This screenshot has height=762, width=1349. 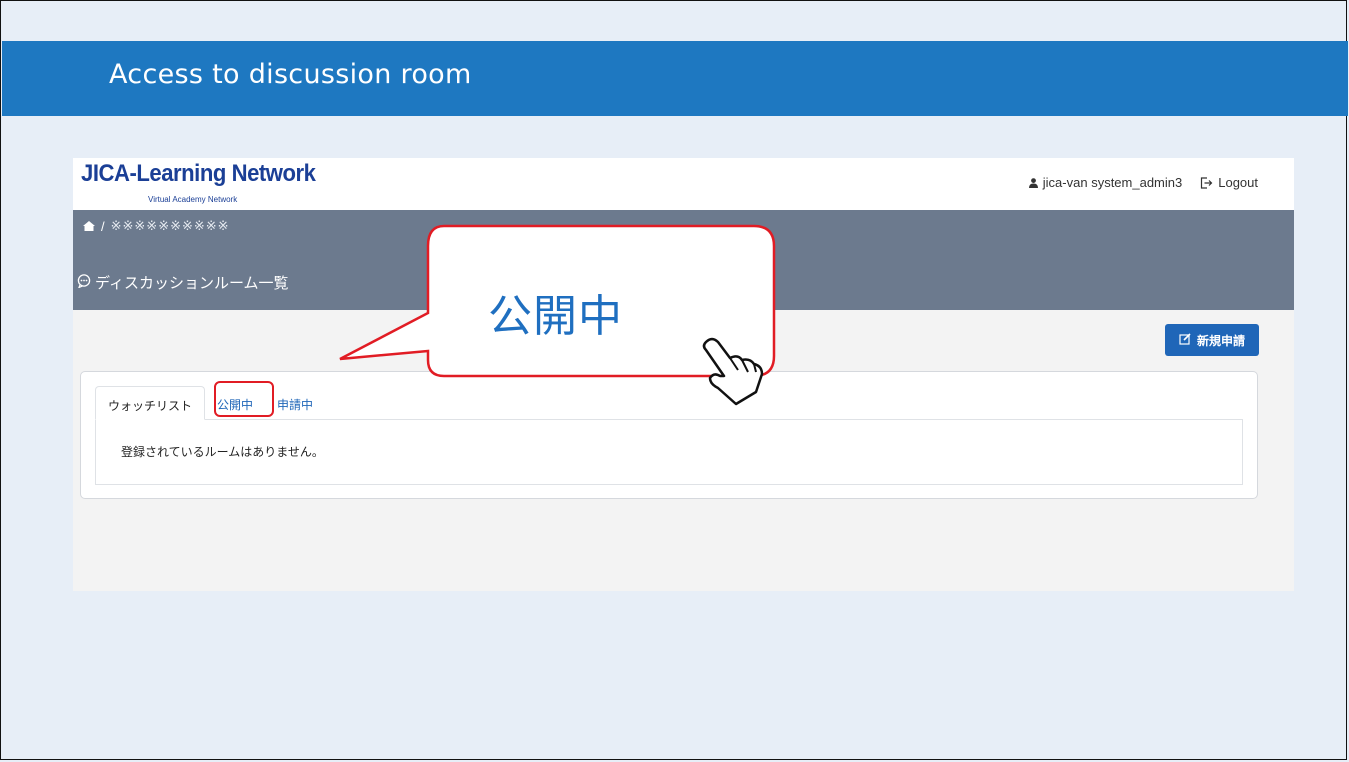 I want to click on callout-balloon, so click(x=557, y=301).